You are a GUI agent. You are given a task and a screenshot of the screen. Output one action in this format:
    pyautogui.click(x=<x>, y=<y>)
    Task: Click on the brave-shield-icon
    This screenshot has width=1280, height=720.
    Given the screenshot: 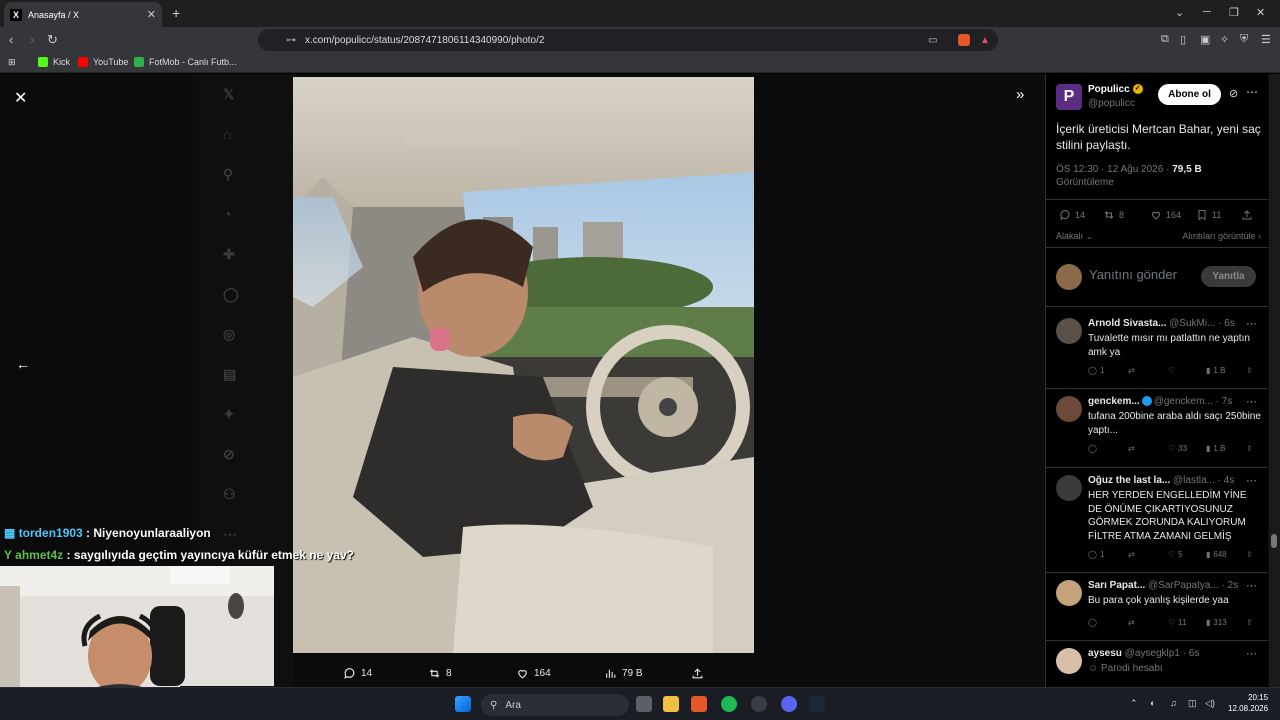 What is the action you would take?
    pyautogui.click(x=964, y=40)
    